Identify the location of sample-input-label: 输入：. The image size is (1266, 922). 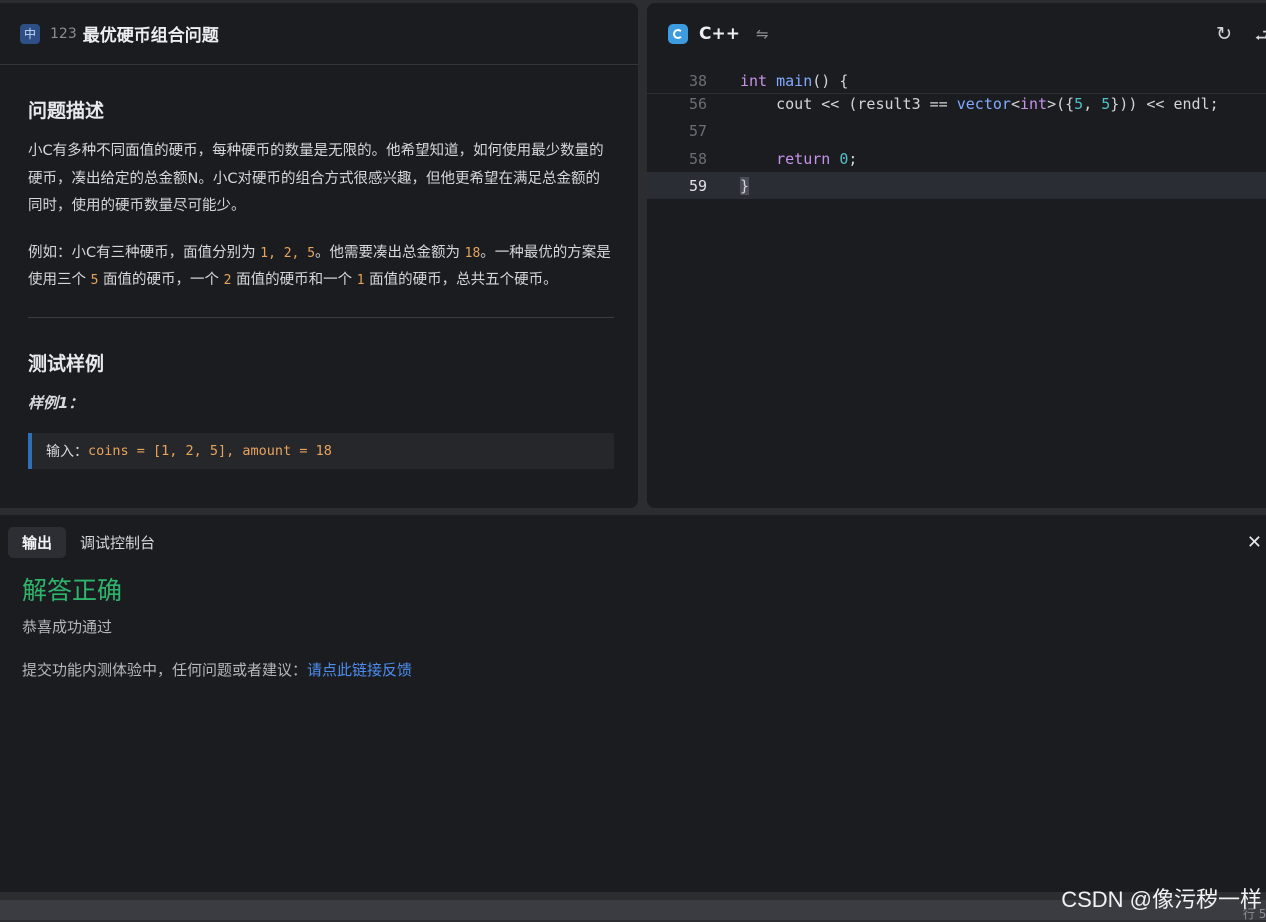
(67, 451).